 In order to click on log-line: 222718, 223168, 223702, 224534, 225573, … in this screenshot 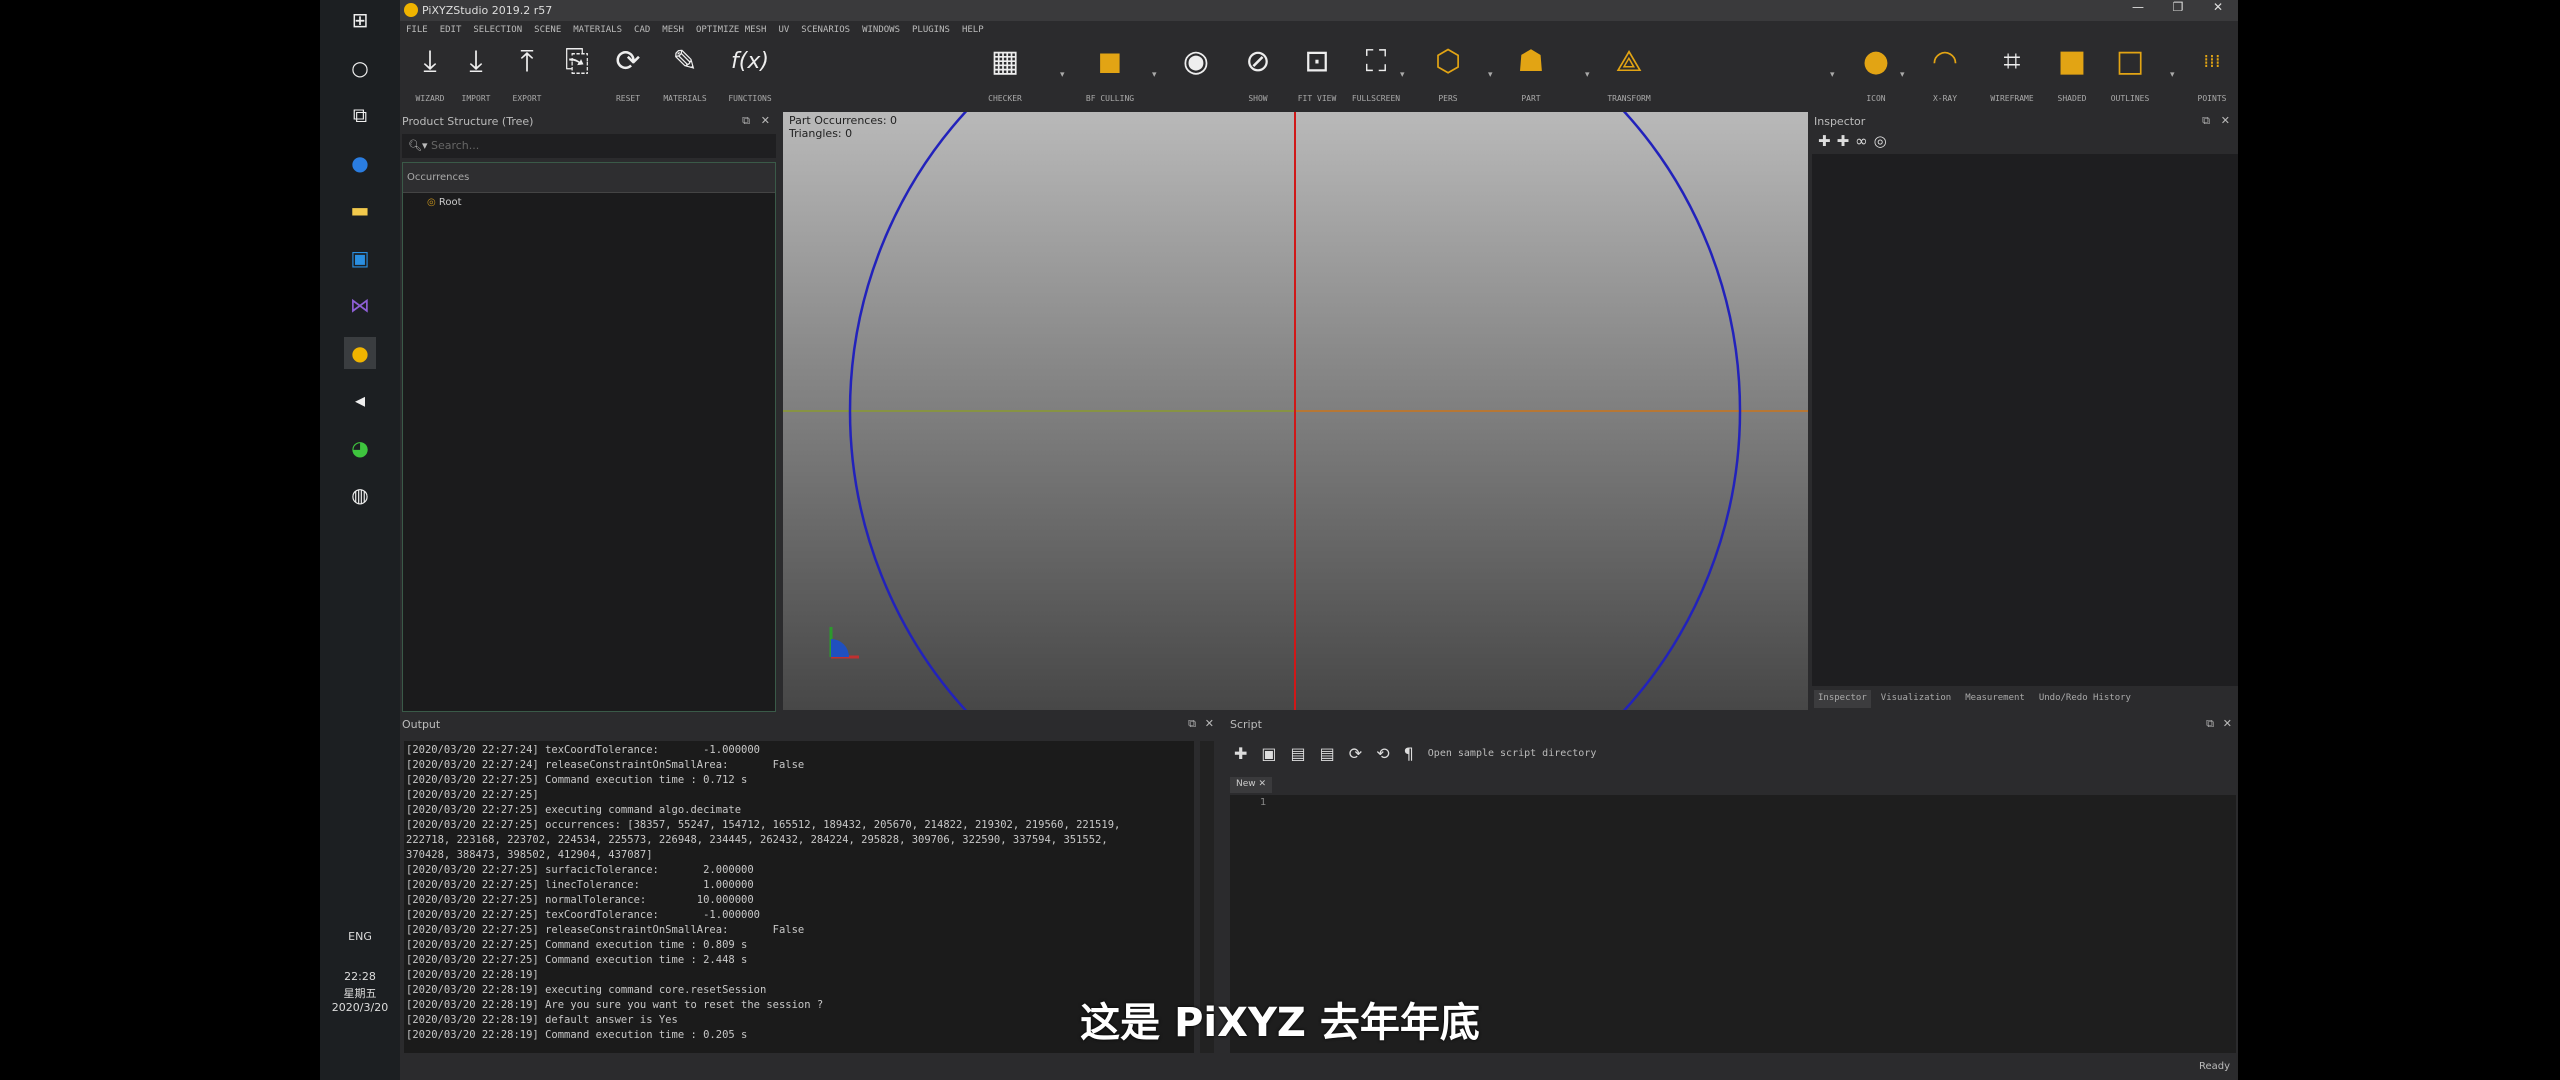, I will do `click(757, 840)`.